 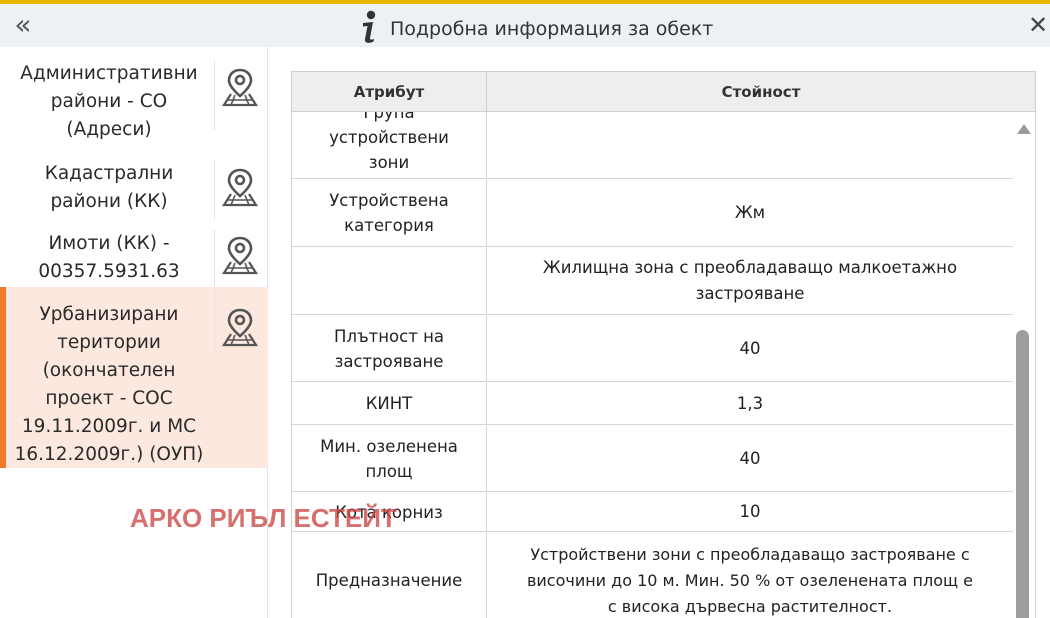 I want to click on cell-attribute: Устройствена категория, so click(x=389, y=213).